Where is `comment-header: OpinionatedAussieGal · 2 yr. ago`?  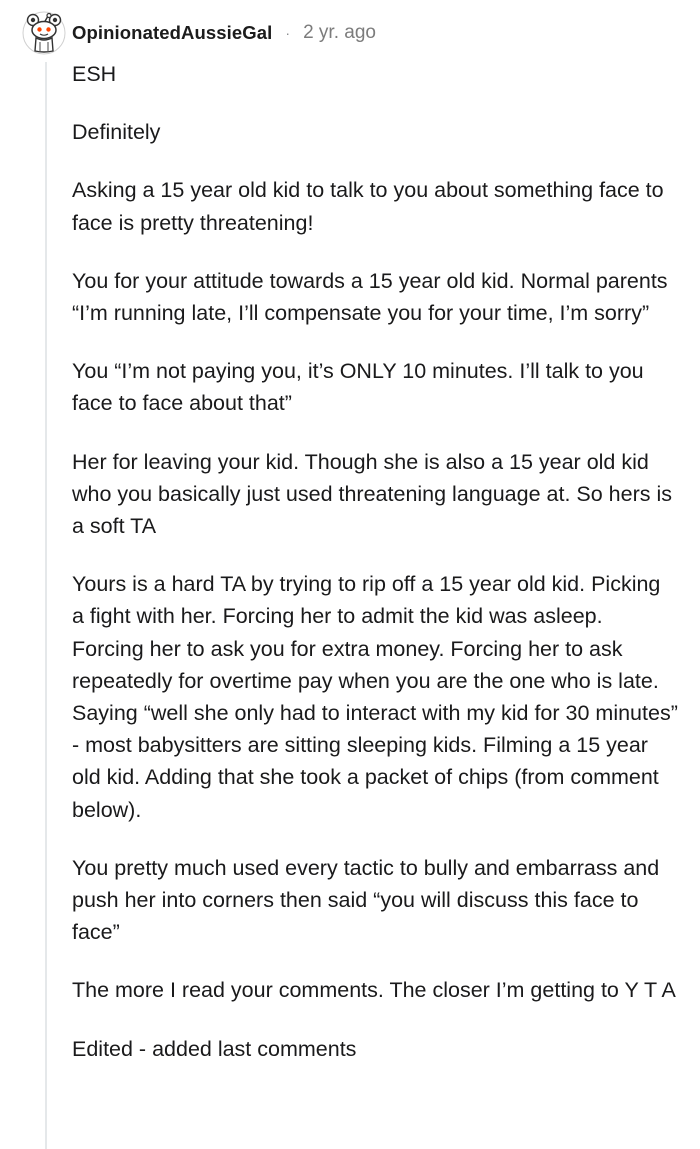 comment-header: OpinionatedAussieGal · 2 yr. ago is located at coordinates (199, 33).